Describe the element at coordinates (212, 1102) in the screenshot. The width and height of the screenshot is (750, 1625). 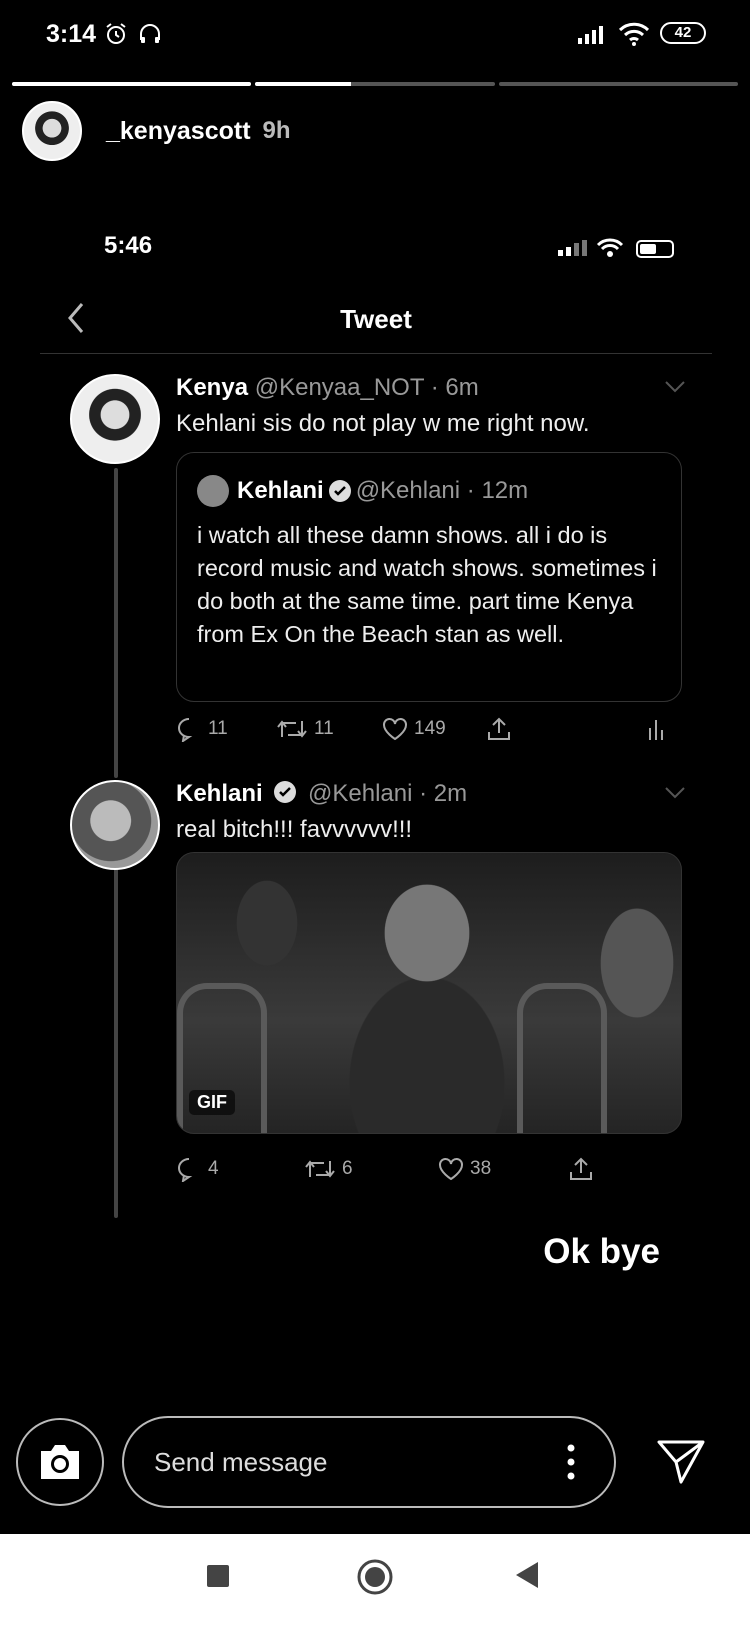
I see `gif-badge: GIF` at that location.